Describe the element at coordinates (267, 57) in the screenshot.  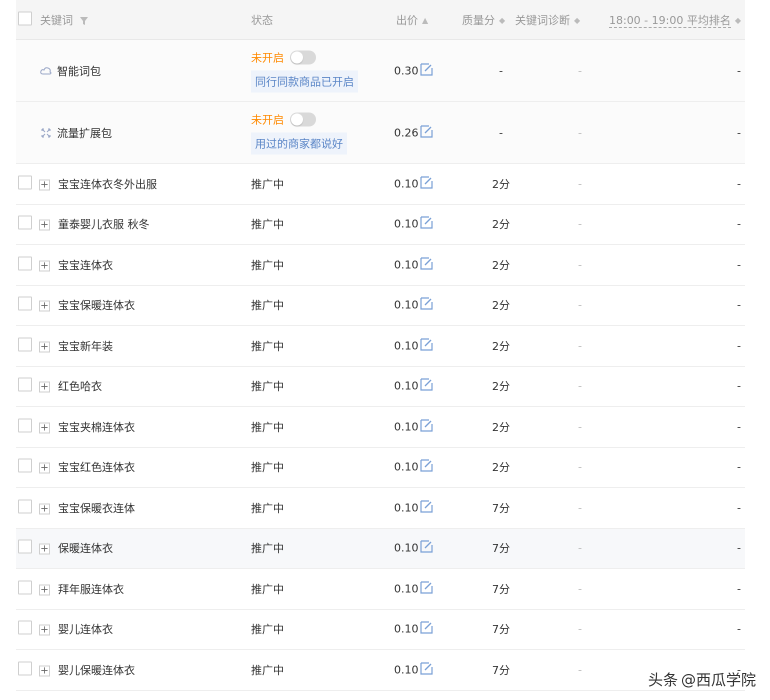
I see `status-off-label: 未开启` at that location.